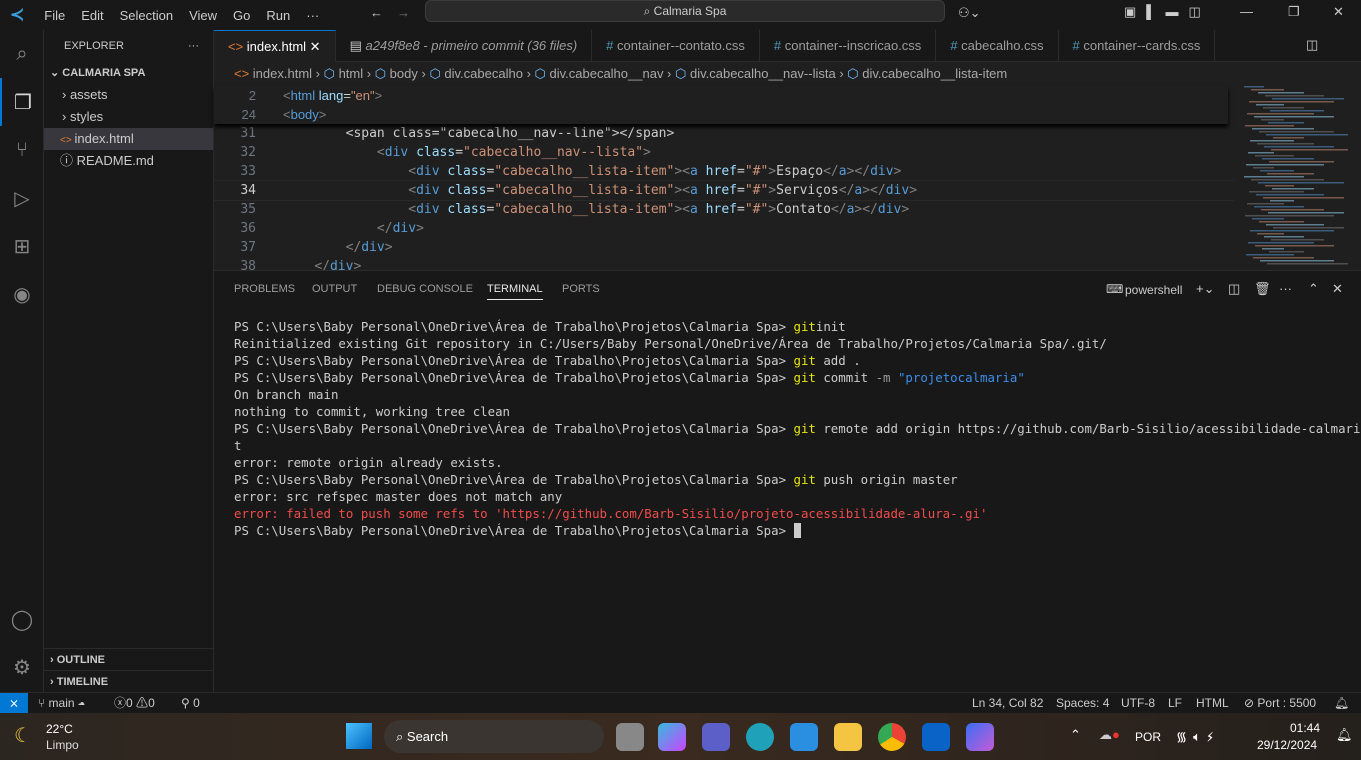  What do you see at coordinates (313, 46) in the screenshot?
I see `close-tab-icon: ✕` at bounding box center [313, 46].